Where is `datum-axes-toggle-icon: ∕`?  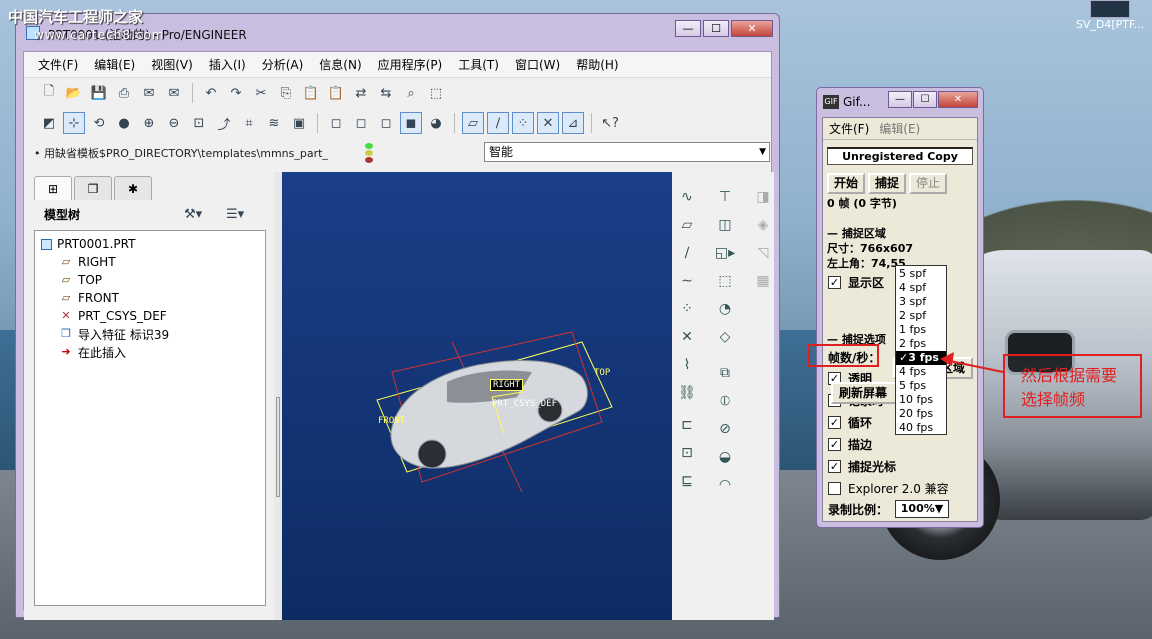
datum-axes-toggle-icon: ∕ is located at coordinates (498, 123).